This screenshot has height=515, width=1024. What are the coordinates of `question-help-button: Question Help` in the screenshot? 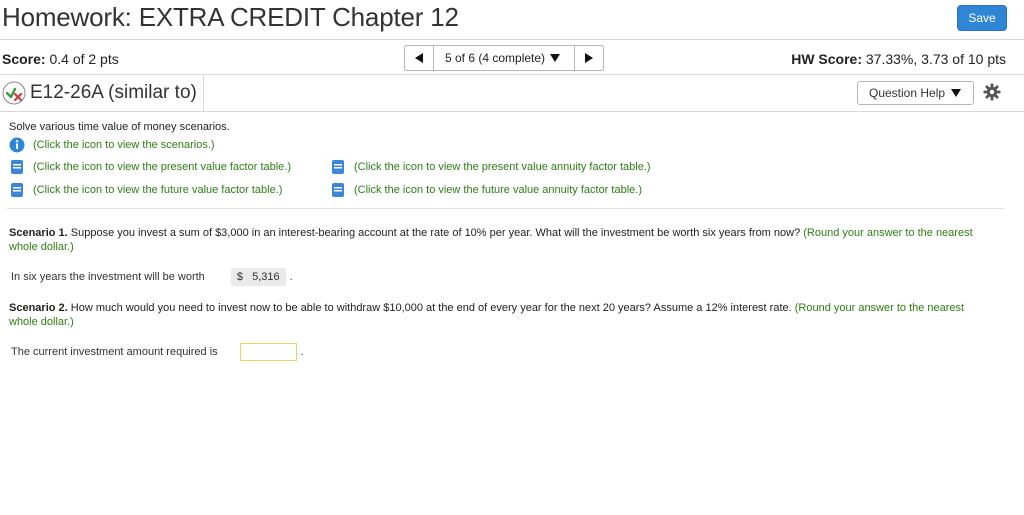 It's located at (915, 93).